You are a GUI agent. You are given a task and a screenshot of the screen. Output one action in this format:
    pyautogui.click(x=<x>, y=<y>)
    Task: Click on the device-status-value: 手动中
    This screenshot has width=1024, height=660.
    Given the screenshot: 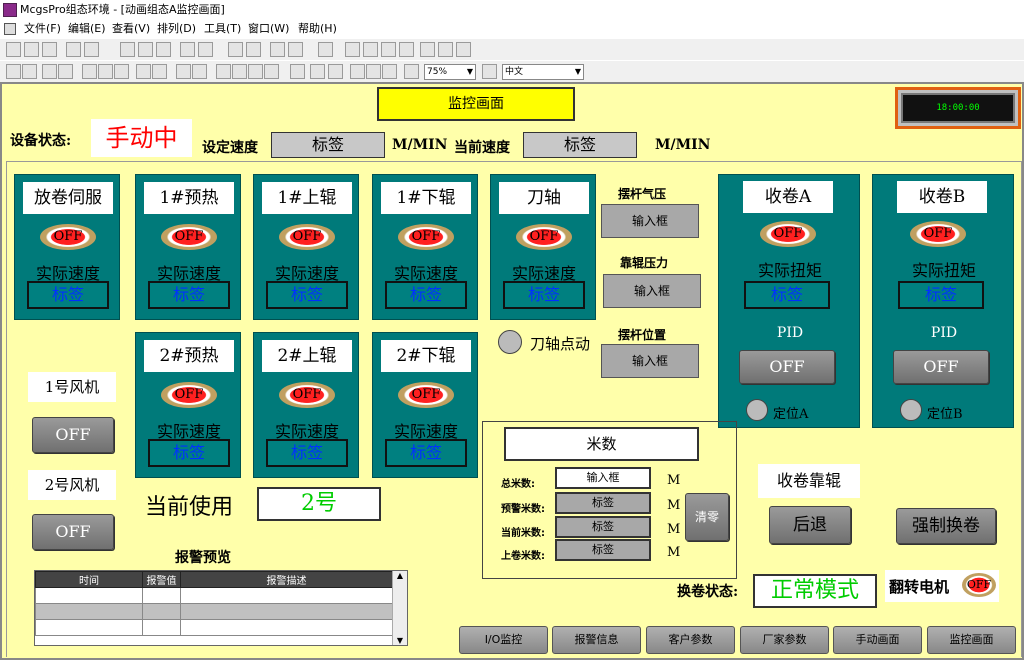 What is the action you would take?
    pyautogui.click(x=141, y=138)
    